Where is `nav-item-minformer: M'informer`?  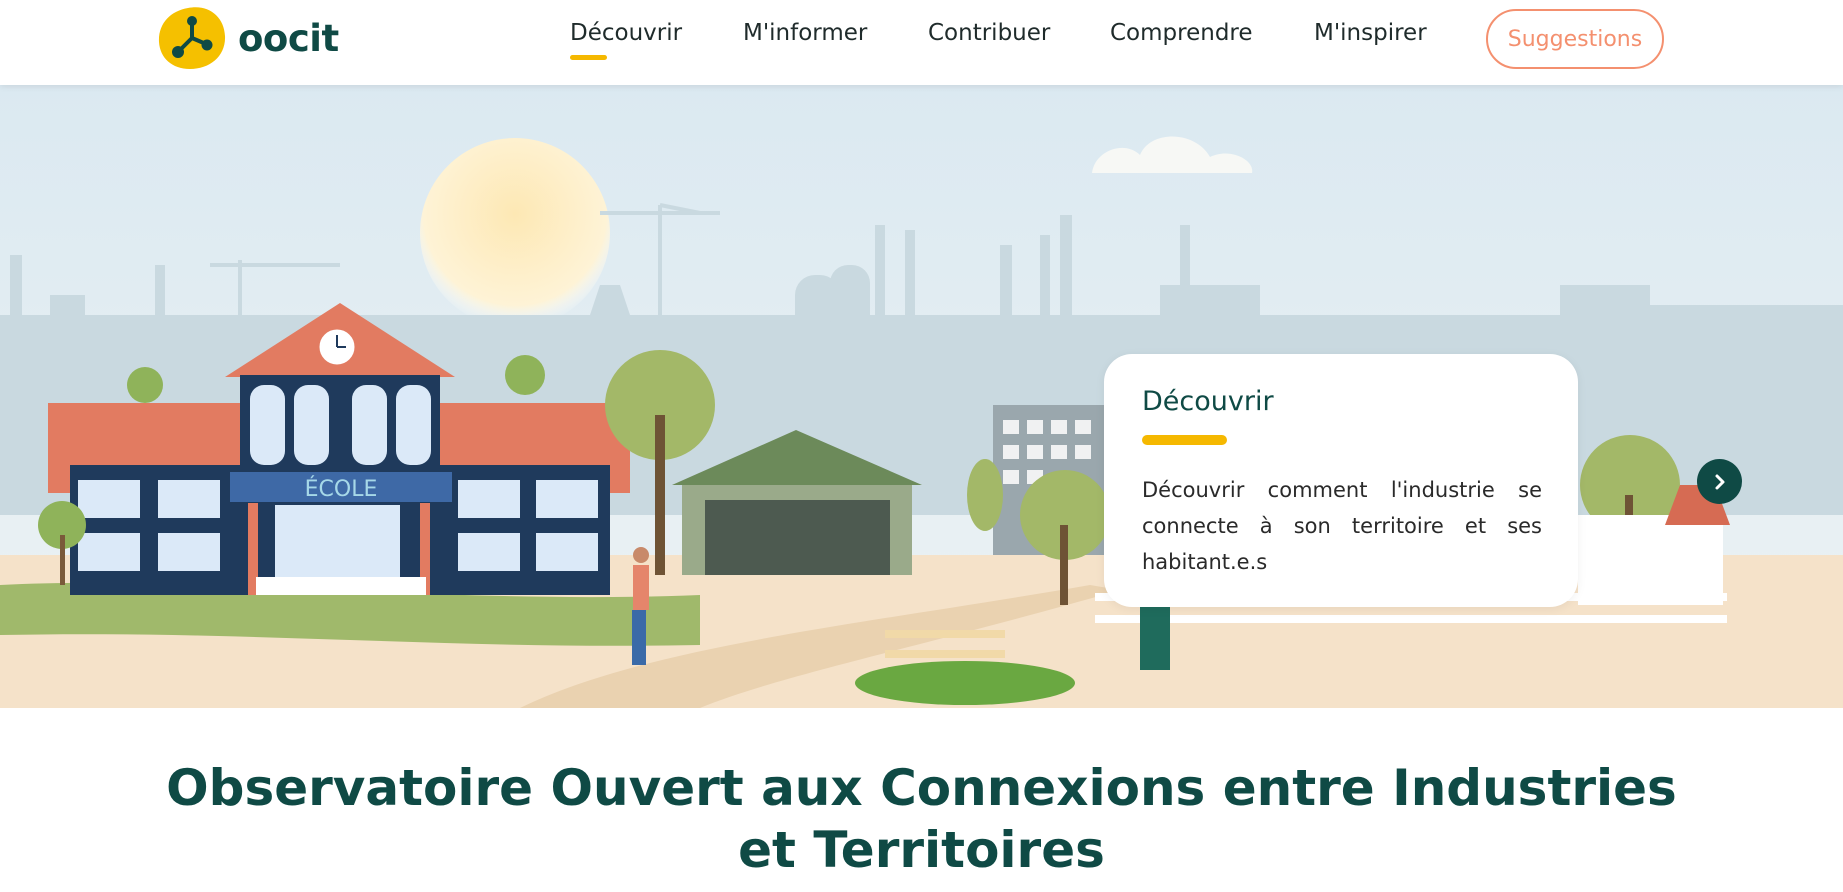 nav-item-minformer: M'informer is located at coordinates (805, 33).